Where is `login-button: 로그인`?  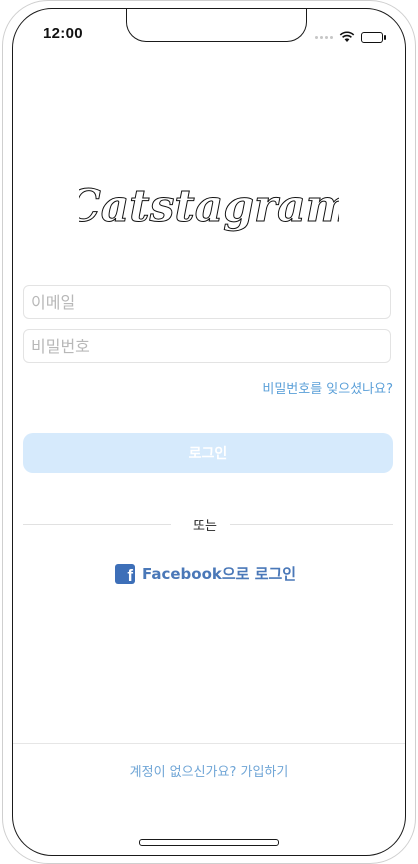 login-button: 로그인 is located at coordinates (208, 453).